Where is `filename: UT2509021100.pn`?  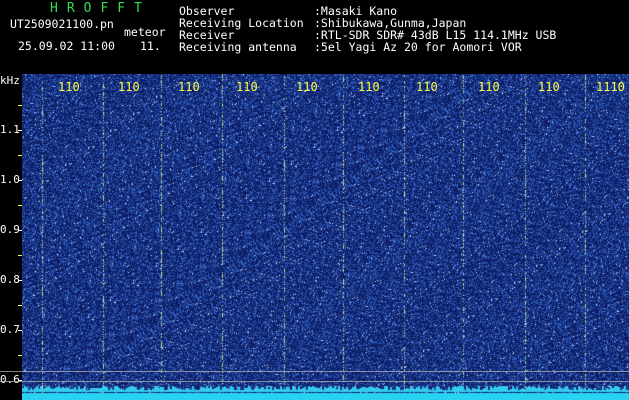
filename: UT2509021100.pn is located at coordinates (62, 24).